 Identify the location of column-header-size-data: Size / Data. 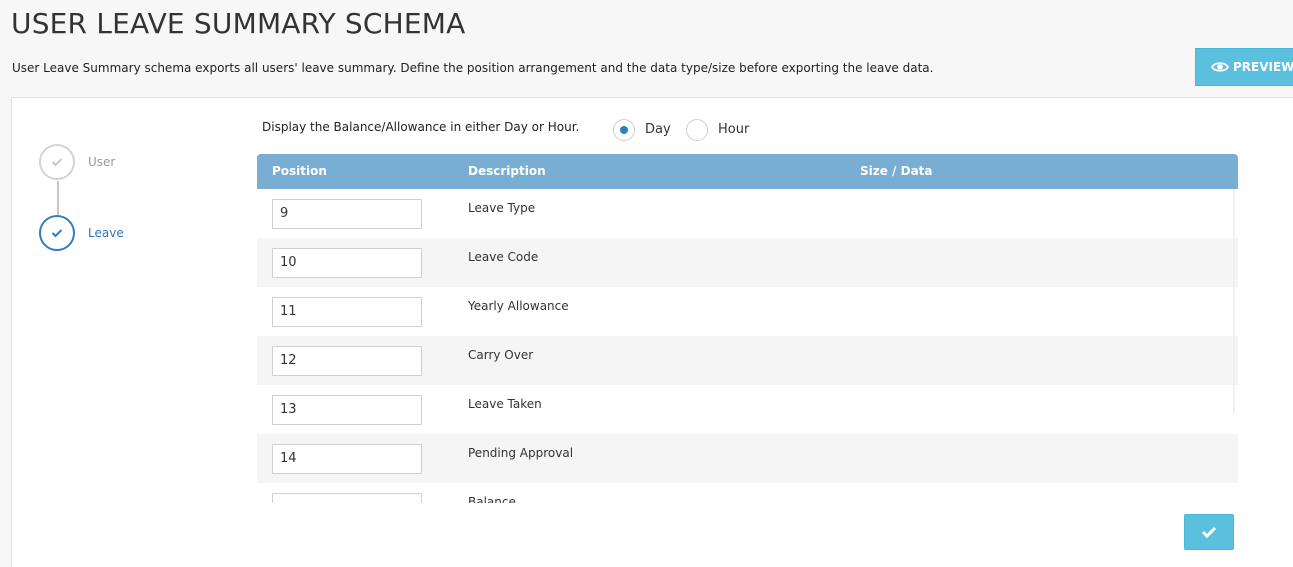
(896, 171).